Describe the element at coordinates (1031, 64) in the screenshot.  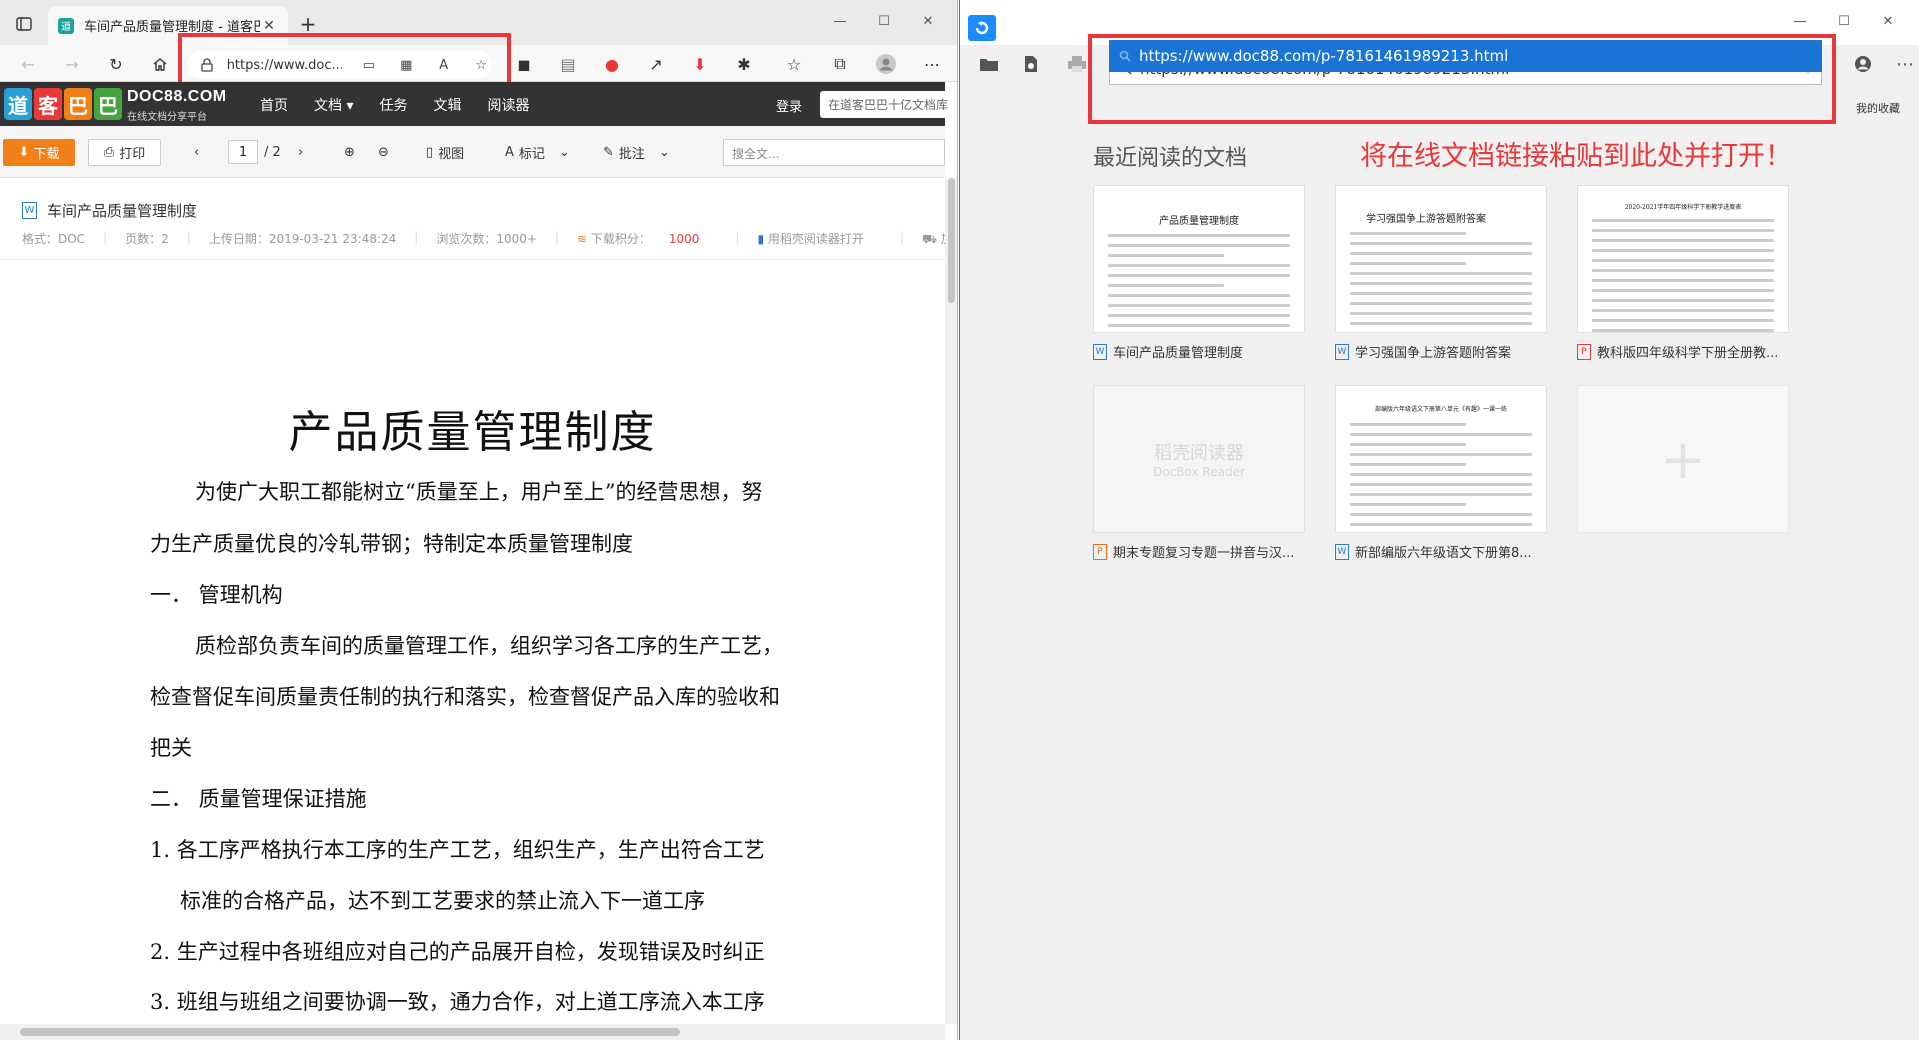
I see `cloud-doc-icon` at that location.